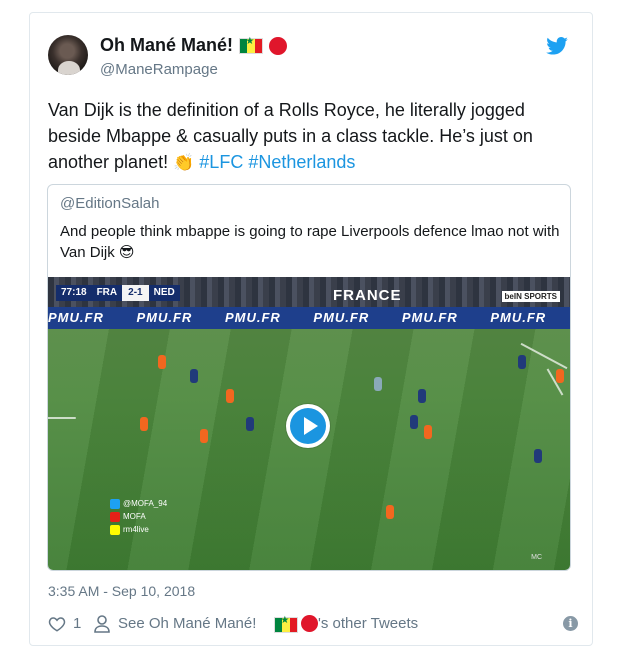  Describe the element at coordinates (74, 293) in the screenshot. I see `match-clock: 77:18` at that location.